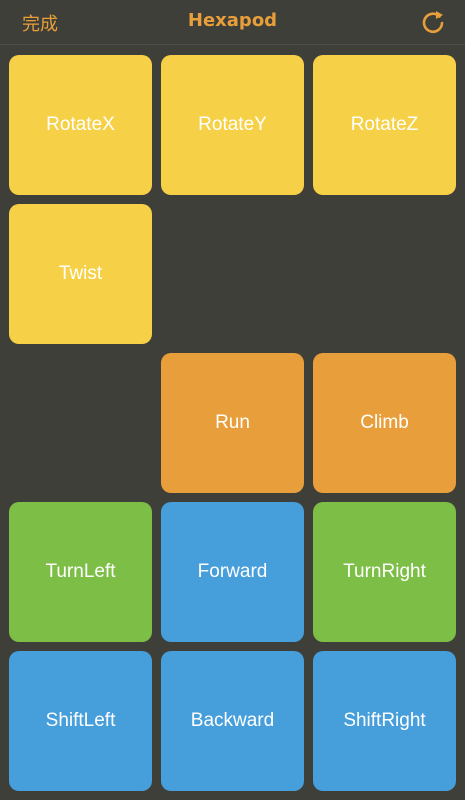  What do you see at coordinates (232, 125) in the screenshot?
I see `rotate-y-button: RotateY` at bounding box center [232, 125].